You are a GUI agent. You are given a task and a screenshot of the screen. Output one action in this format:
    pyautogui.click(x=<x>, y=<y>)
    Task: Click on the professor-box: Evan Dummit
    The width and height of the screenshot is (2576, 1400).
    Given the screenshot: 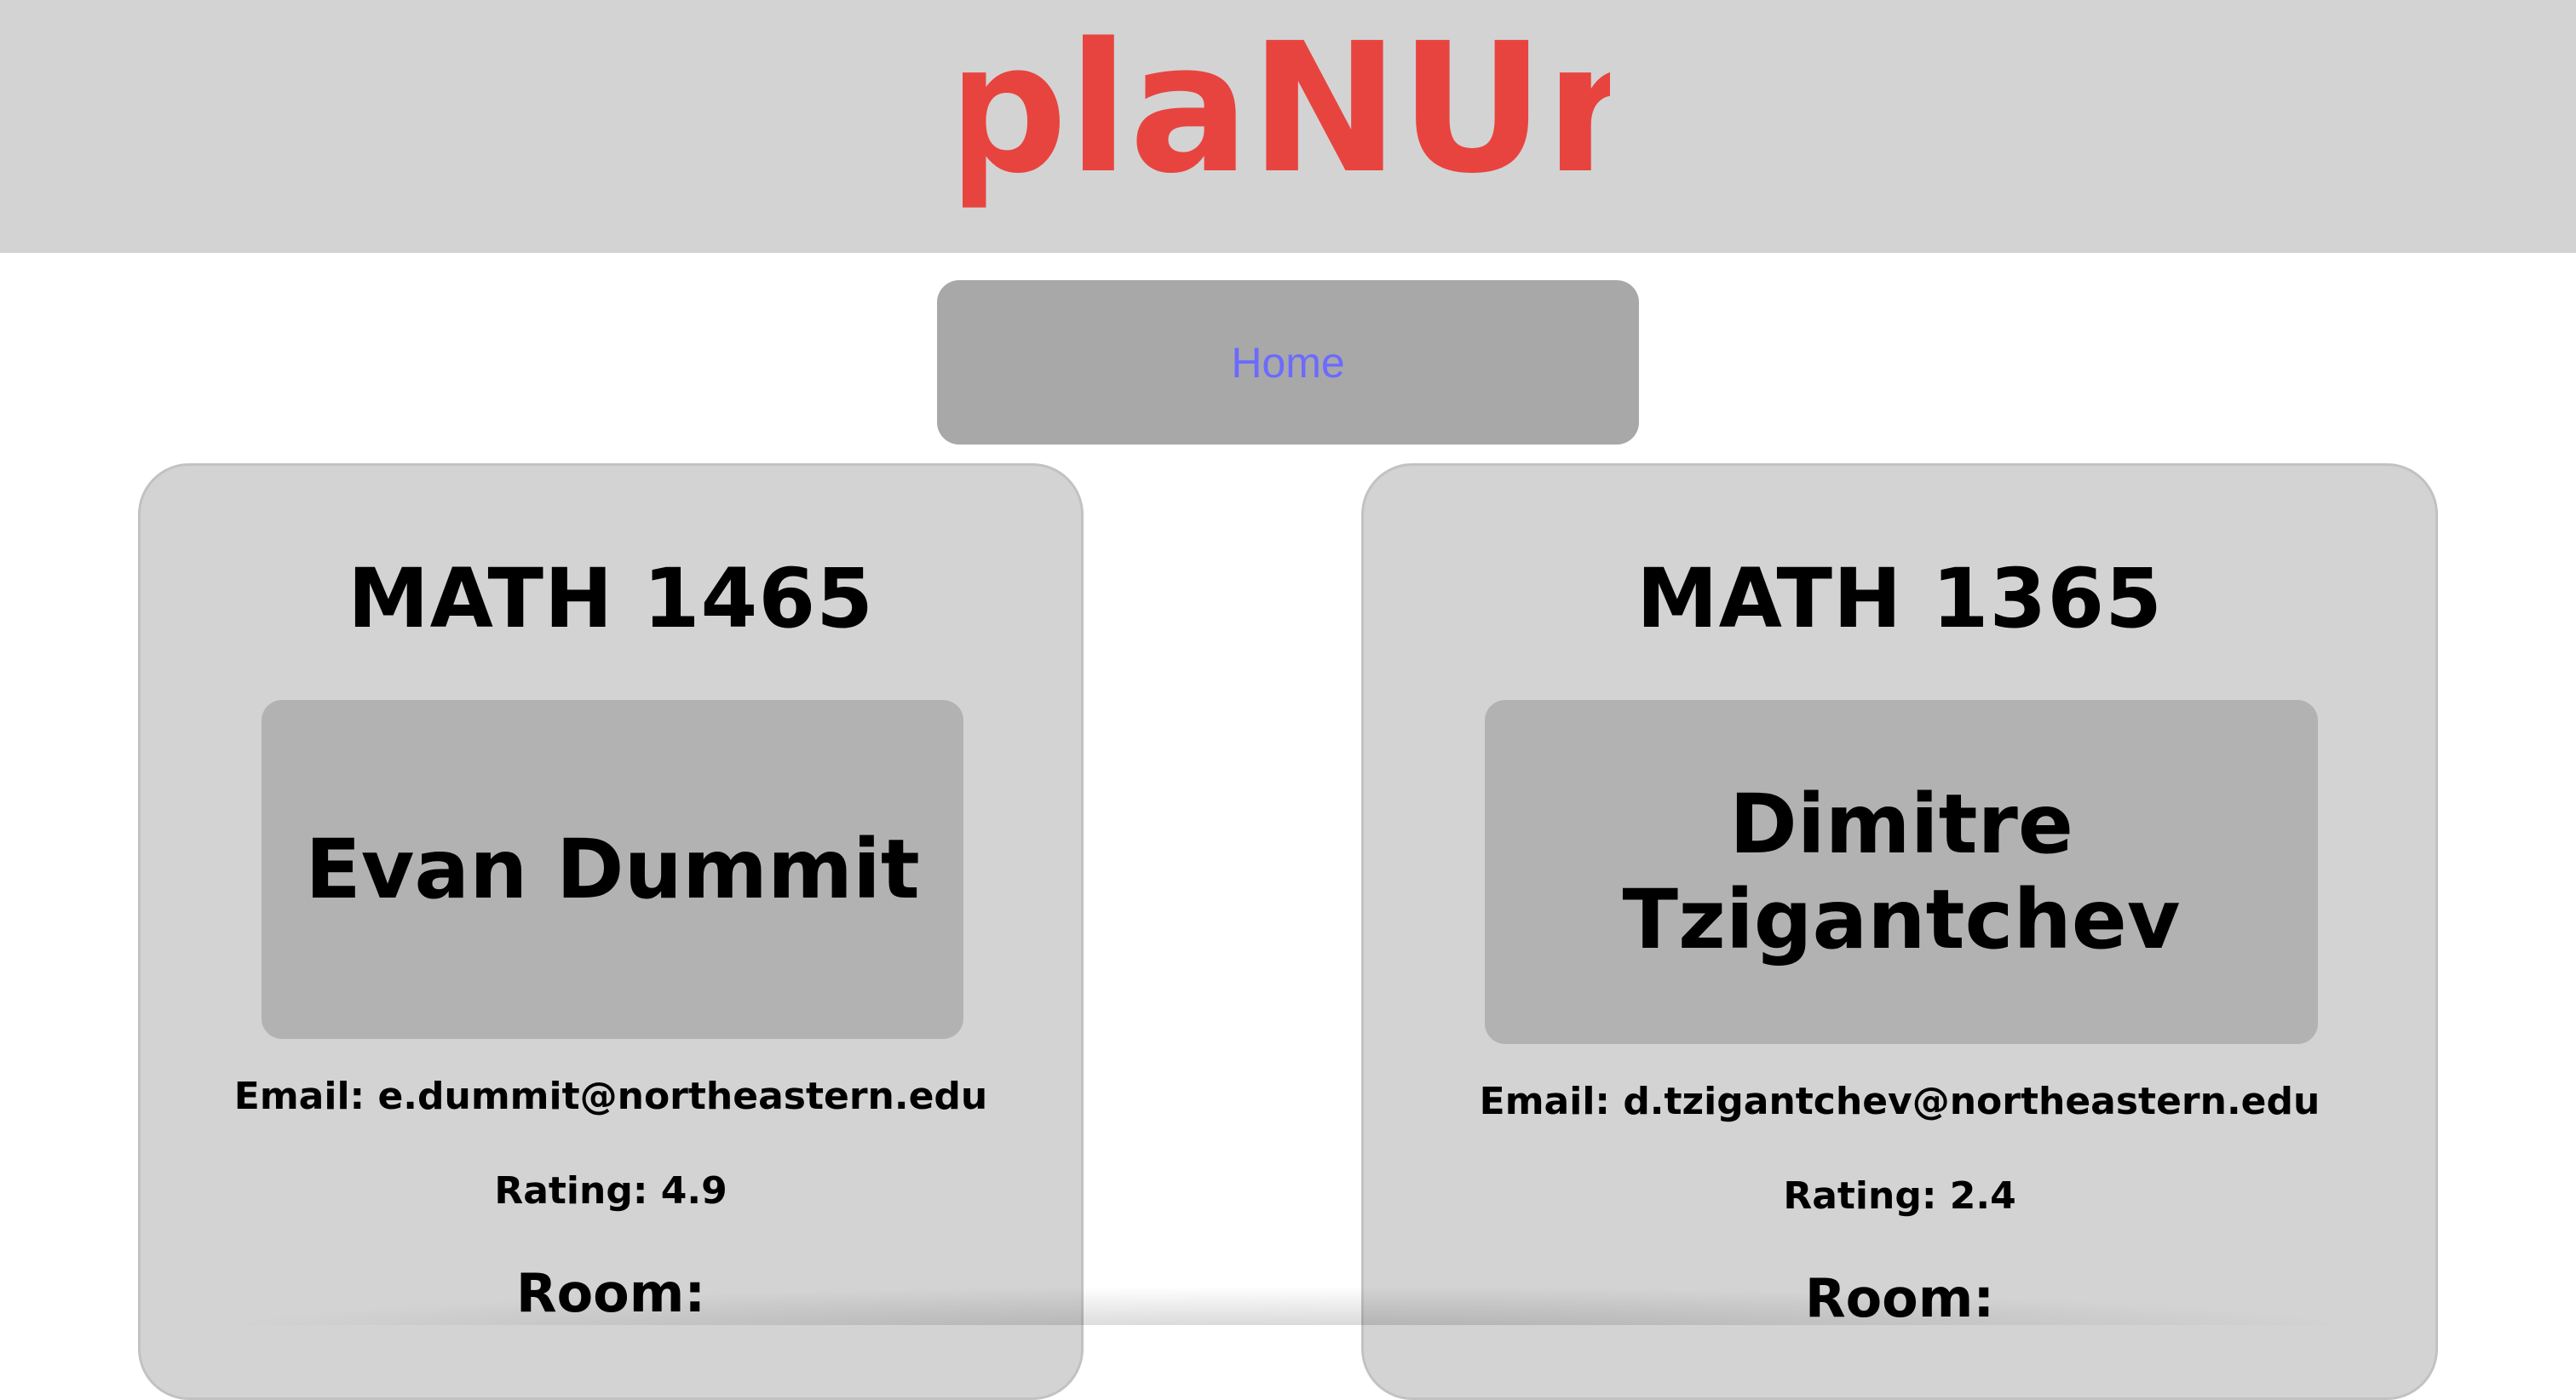 What is the action you would take?
    pyautogui.click(x=613, y=870)
    